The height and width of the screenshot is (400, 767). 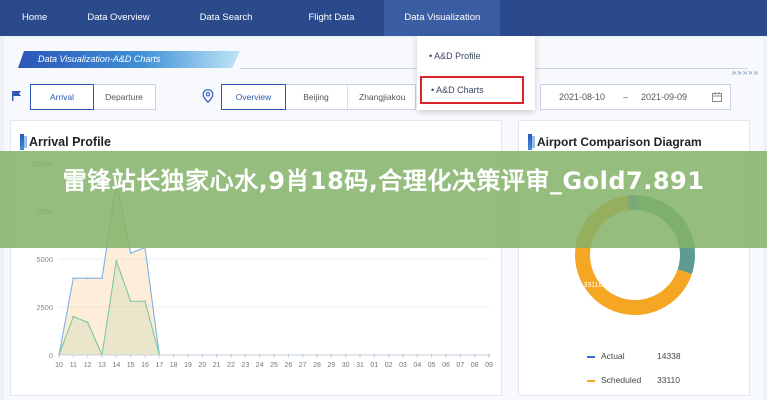 What do you see at coordinates (188, 365) in the screenshot?
I see `x-tick-label: 19` at bounding box center [188, 365].